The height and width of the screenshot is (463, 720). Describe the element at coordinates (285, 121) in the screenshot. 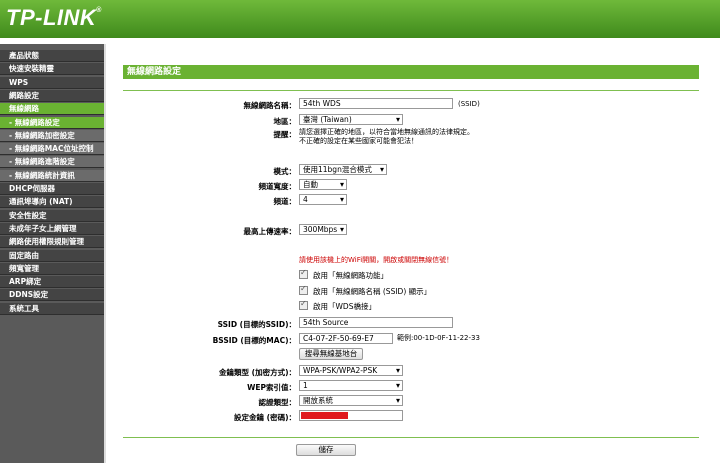

I see `region-label: 地區：` at that location.